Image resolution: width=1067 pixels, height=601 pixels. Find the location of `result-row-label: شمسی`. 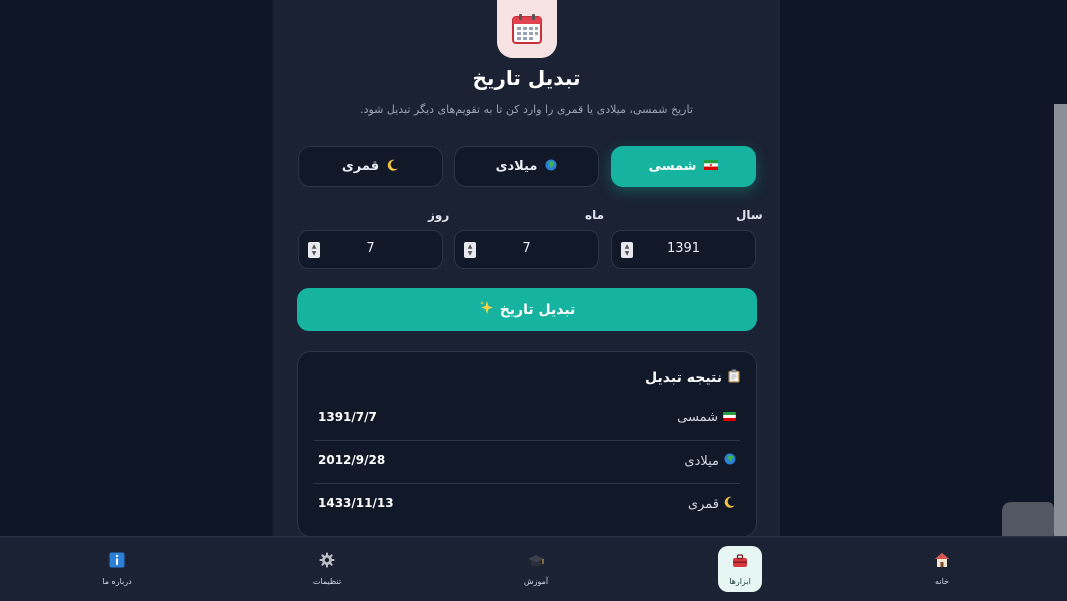

result-row-label: شمسی is located at coordinates (706, 417).